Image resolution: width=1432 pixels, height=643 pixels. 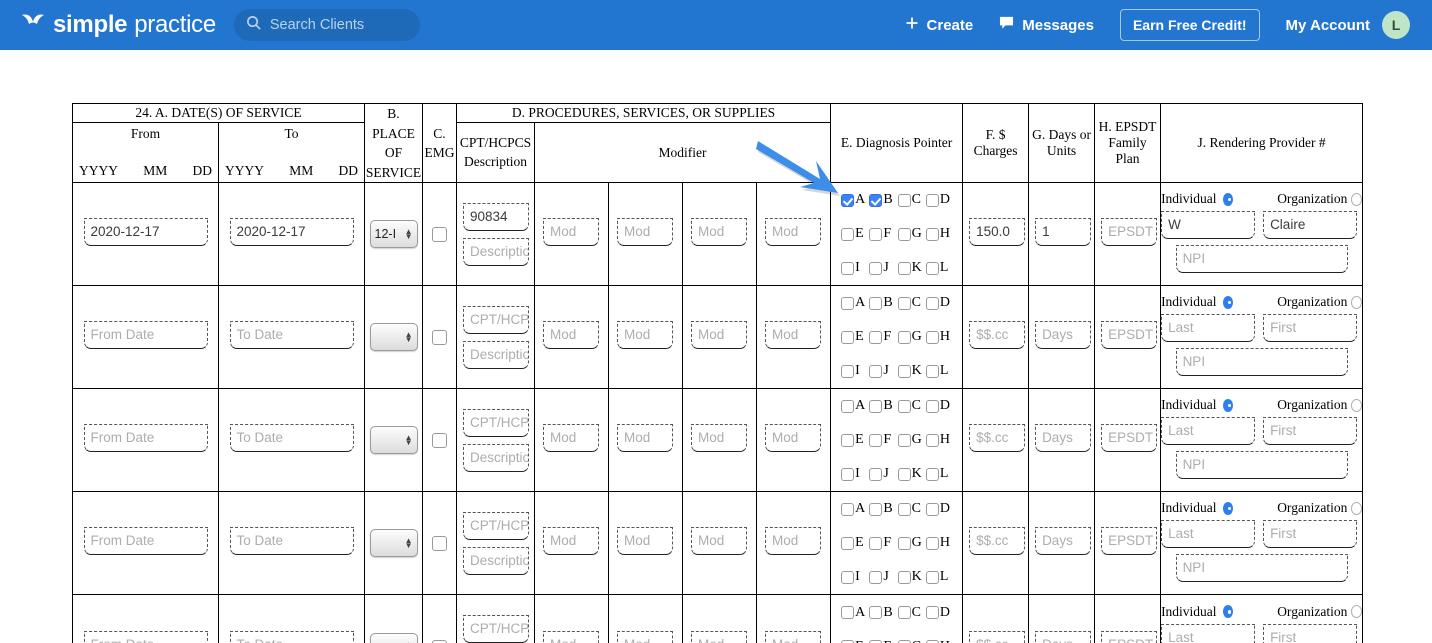 I want to click on dx-pointer-item-L: L, so click(x=936, y=474).